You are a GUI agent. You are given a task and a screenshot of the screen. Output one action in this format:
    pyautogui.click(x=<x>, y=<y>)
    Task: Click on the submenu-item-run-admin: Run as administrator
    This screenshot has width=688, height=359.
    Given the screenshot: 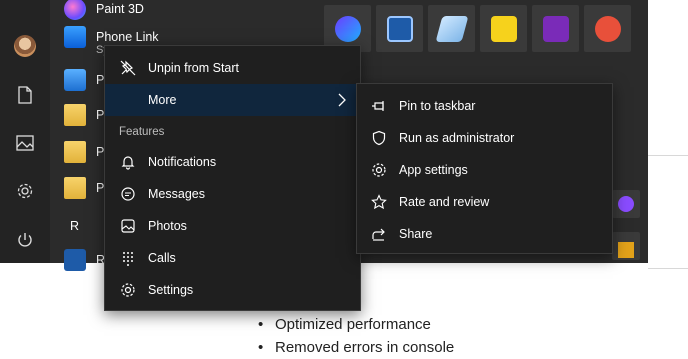 What is the action you would take?
    pyautogui.click(x=484, y=138)
    